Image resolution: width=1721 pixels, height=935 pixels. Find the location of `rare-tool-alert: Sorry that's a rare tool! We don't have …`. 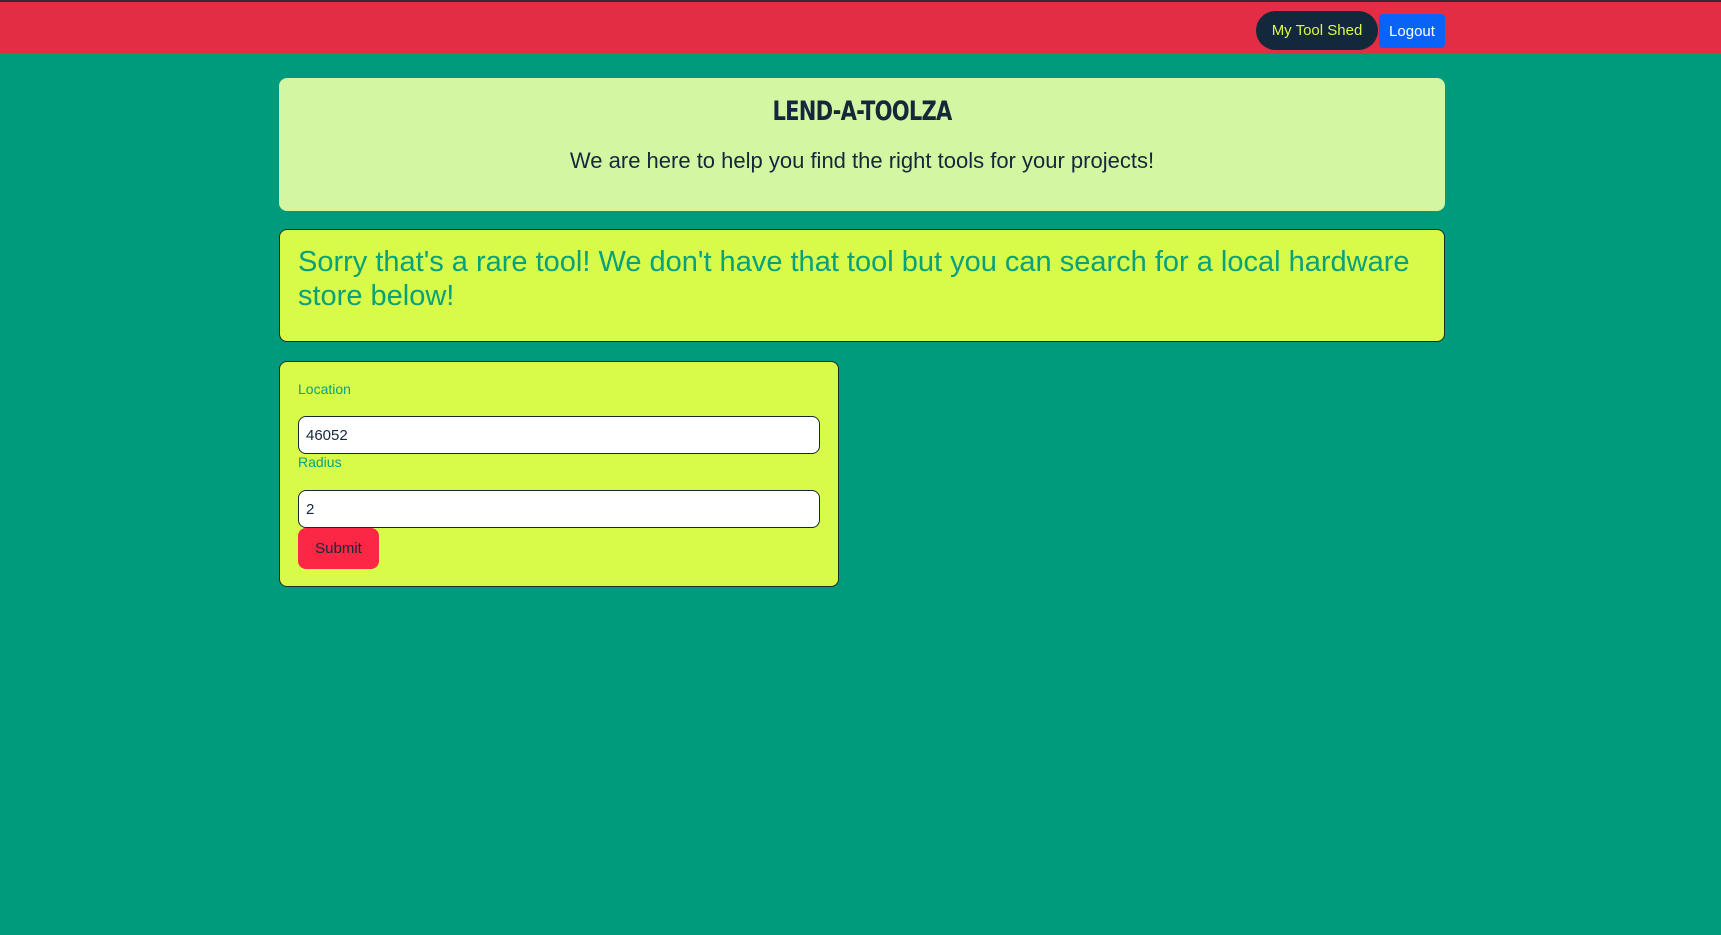

rare-tool-alert: Sorry that's a rare tool! We don't have … is located at coordinates (862, 285).